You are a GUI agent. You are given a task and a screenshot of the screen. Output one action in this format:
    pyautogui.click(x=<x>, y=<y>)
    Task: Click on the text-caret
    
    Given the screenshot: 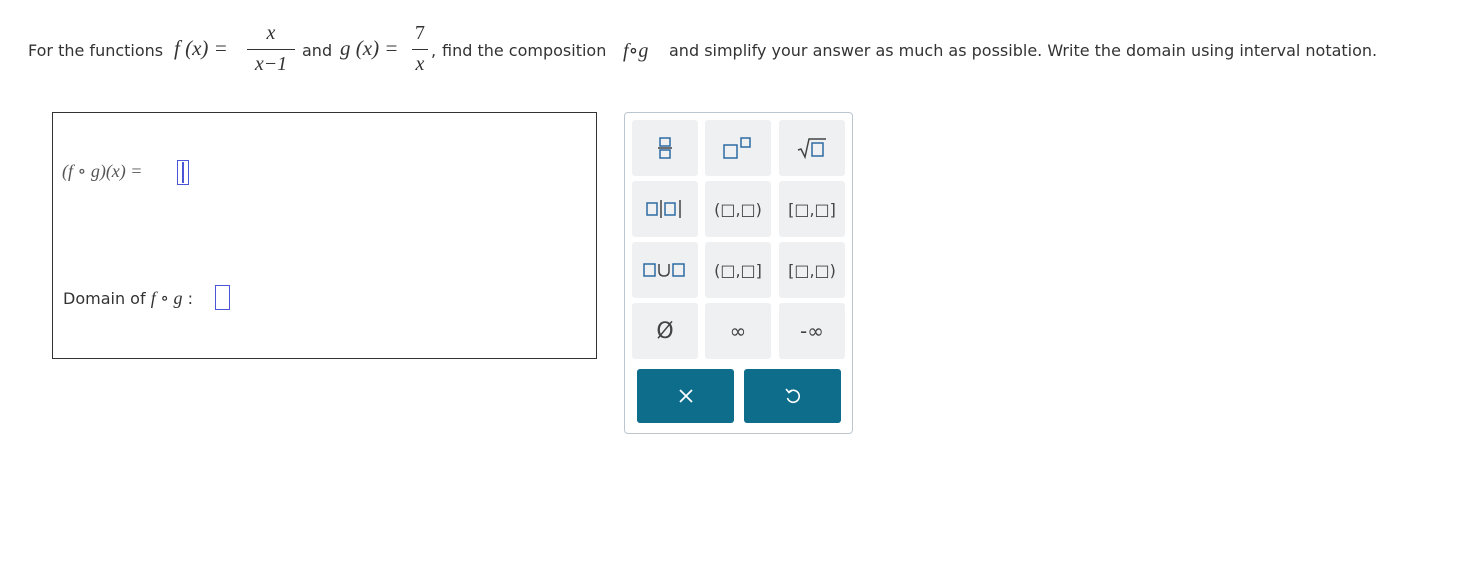 What is the action you would take?
    pyautogui.click(x=183, y=172)
    